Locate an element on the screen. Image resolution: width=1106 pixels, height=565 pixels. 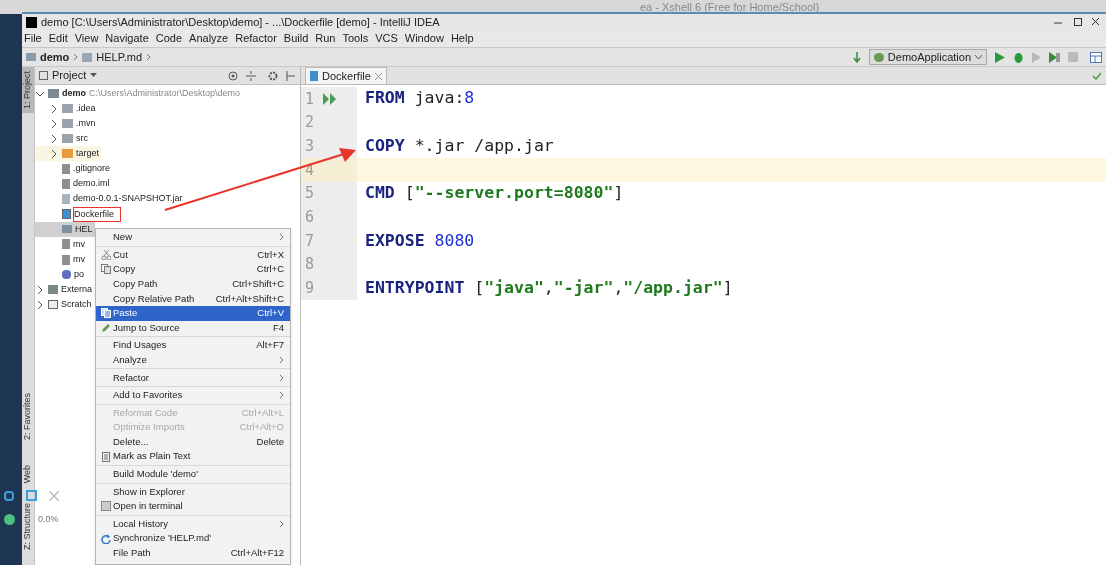
project-view-icon is located at coordinates (43, 75).